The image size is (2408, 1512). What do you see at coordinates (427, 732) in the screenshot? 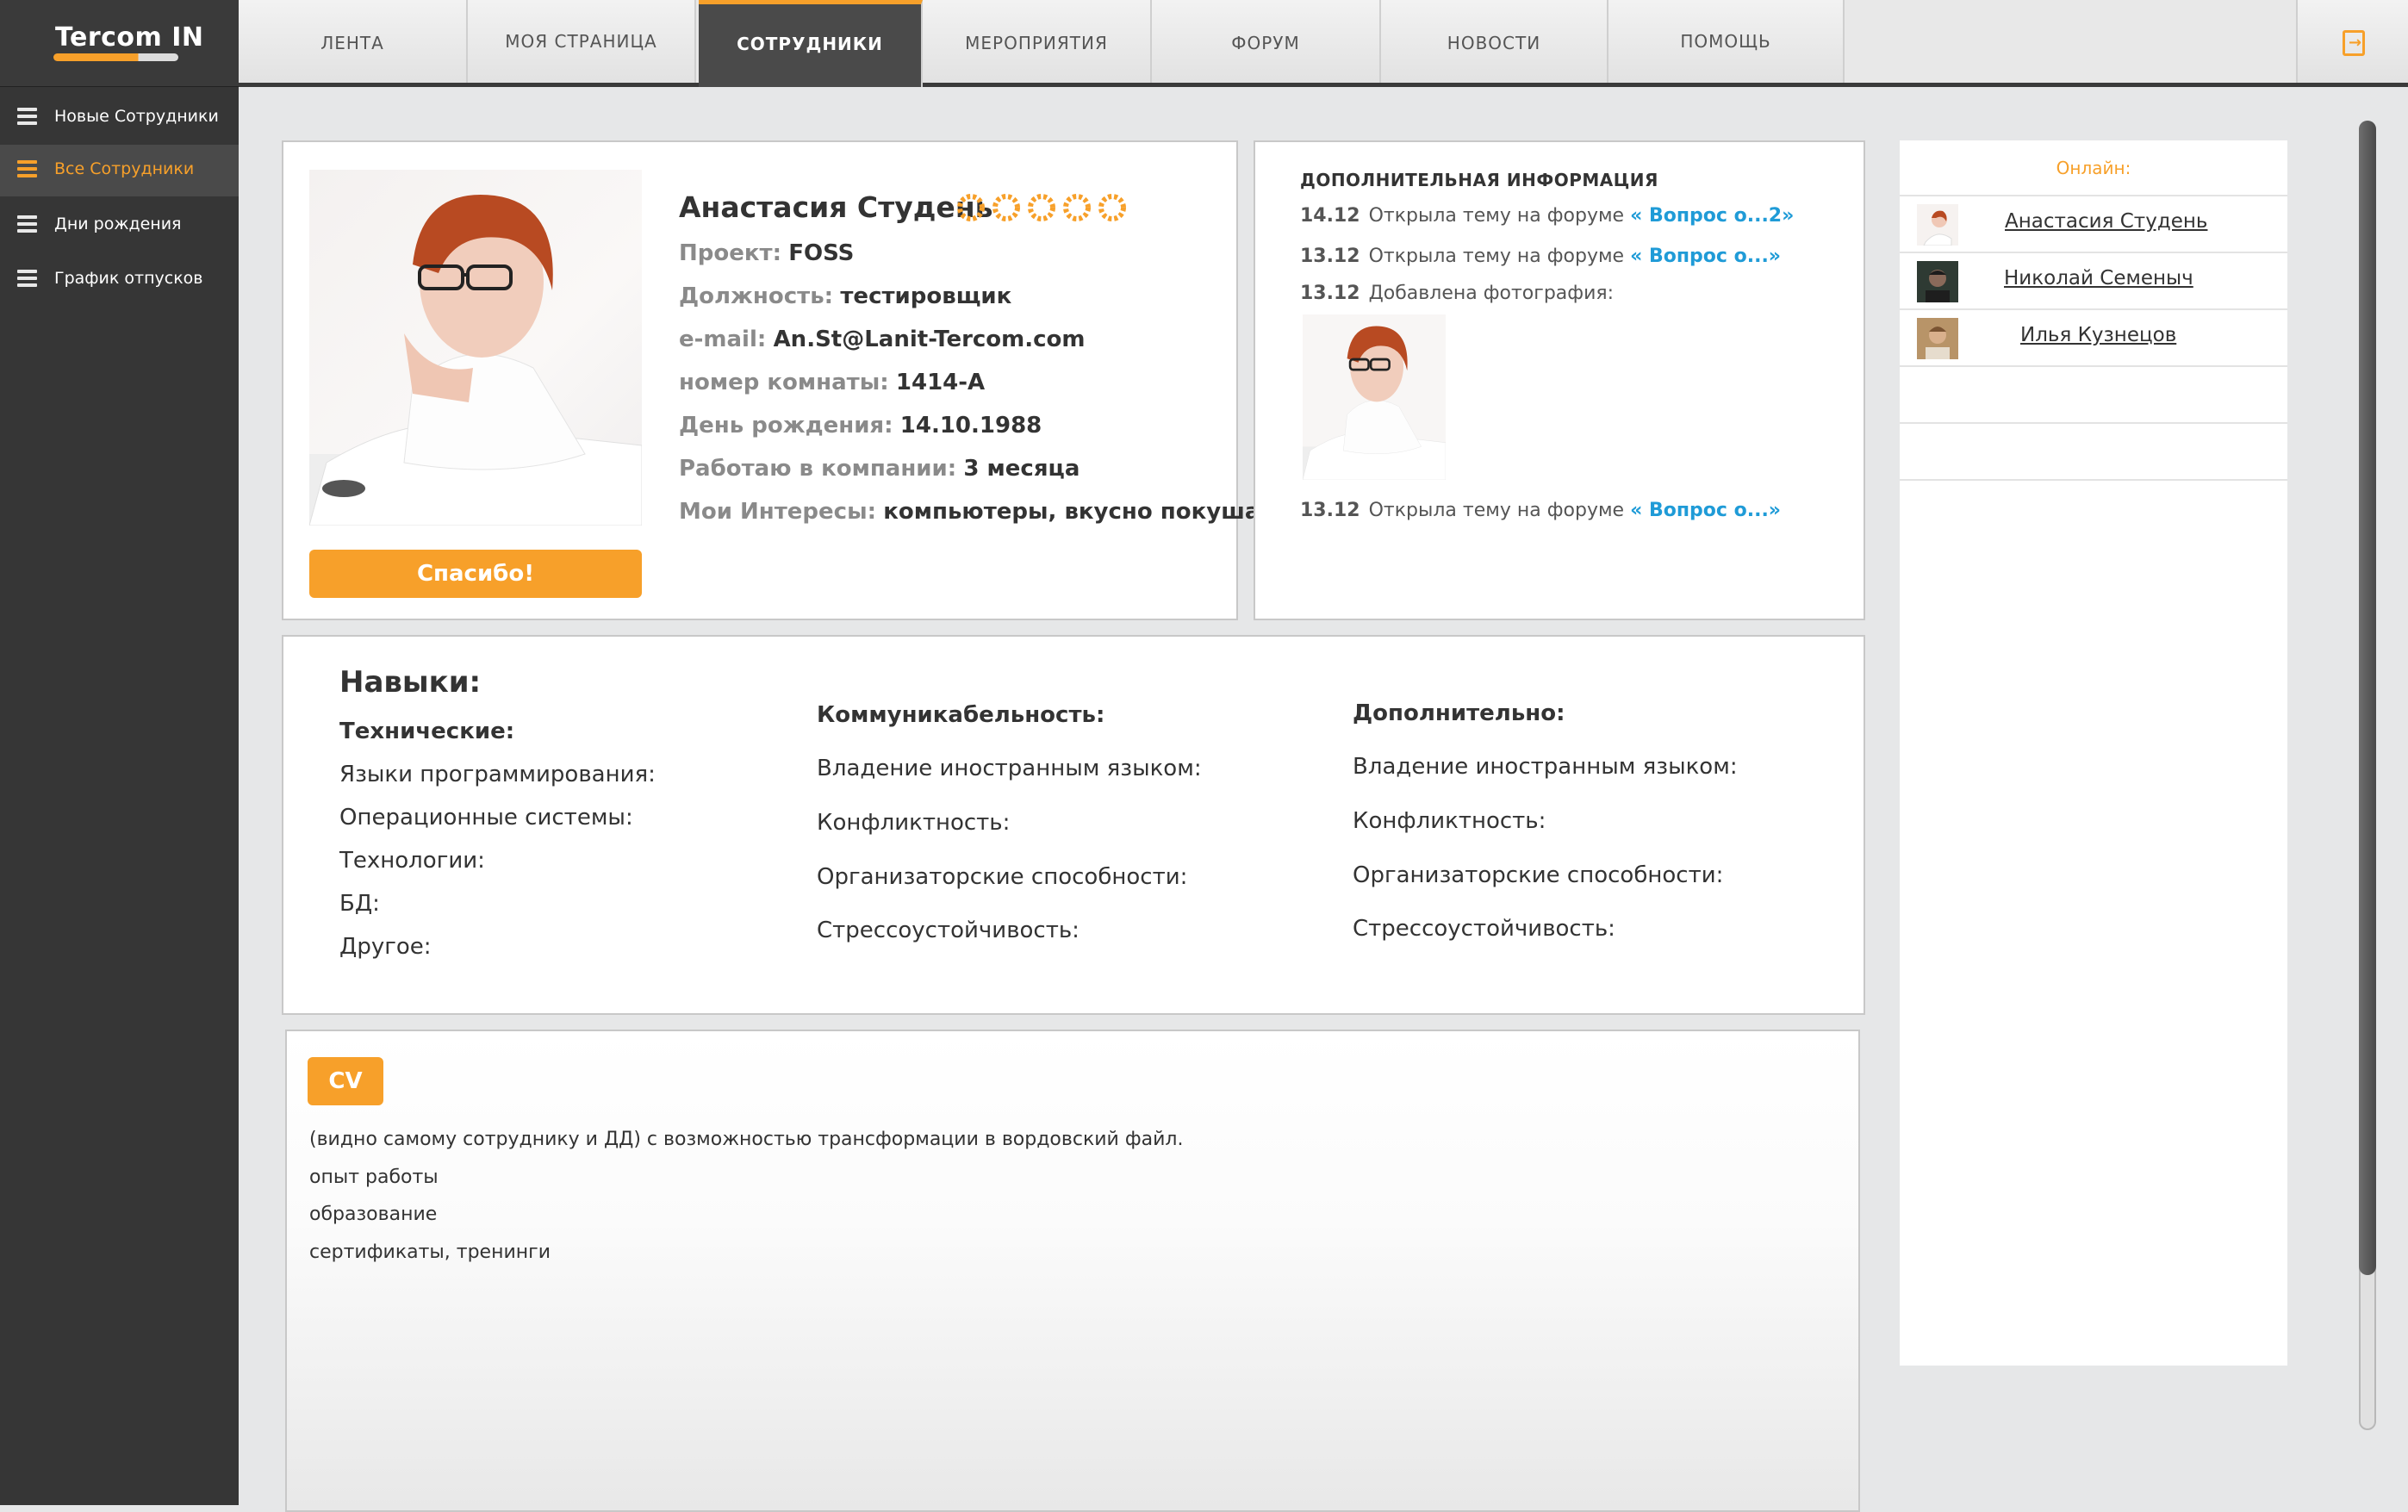
I see `skills-heading-technical: Технические:` at bounding box center [427, 732].